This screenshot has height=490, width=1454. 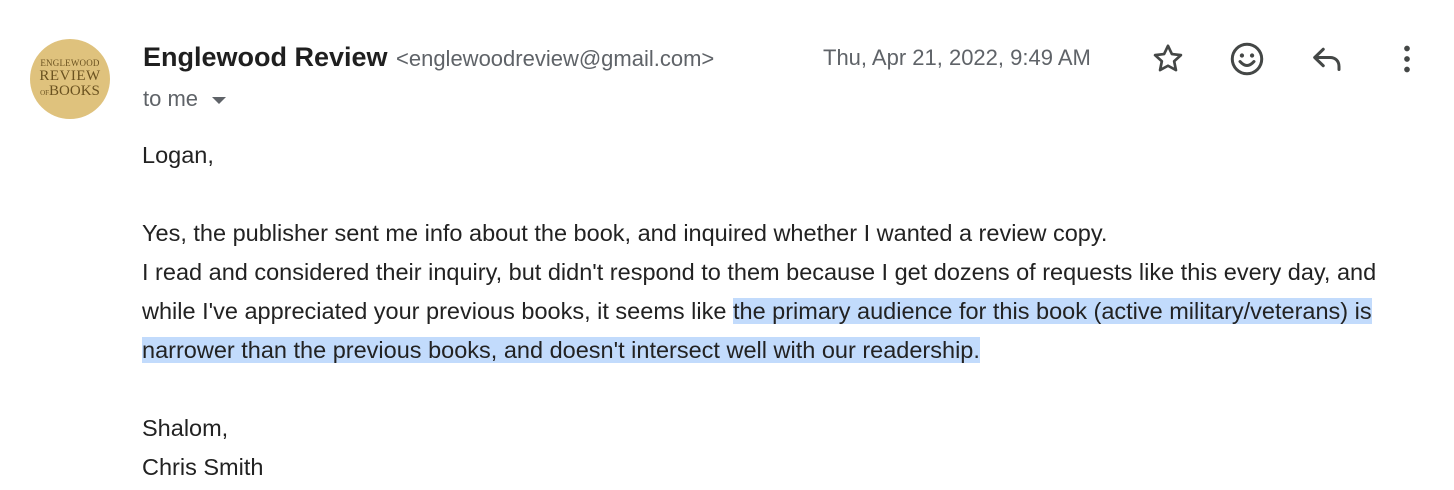 I want to click on reply-icon, so click(x=1327, y=59).